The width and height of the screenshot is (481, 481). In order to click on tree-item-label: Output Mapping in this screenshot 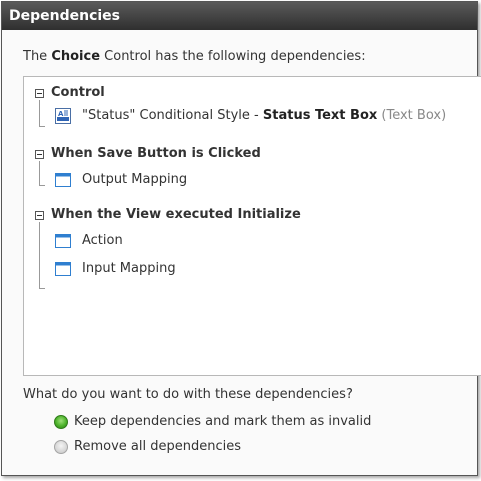, I will do `click(135, 179)`.